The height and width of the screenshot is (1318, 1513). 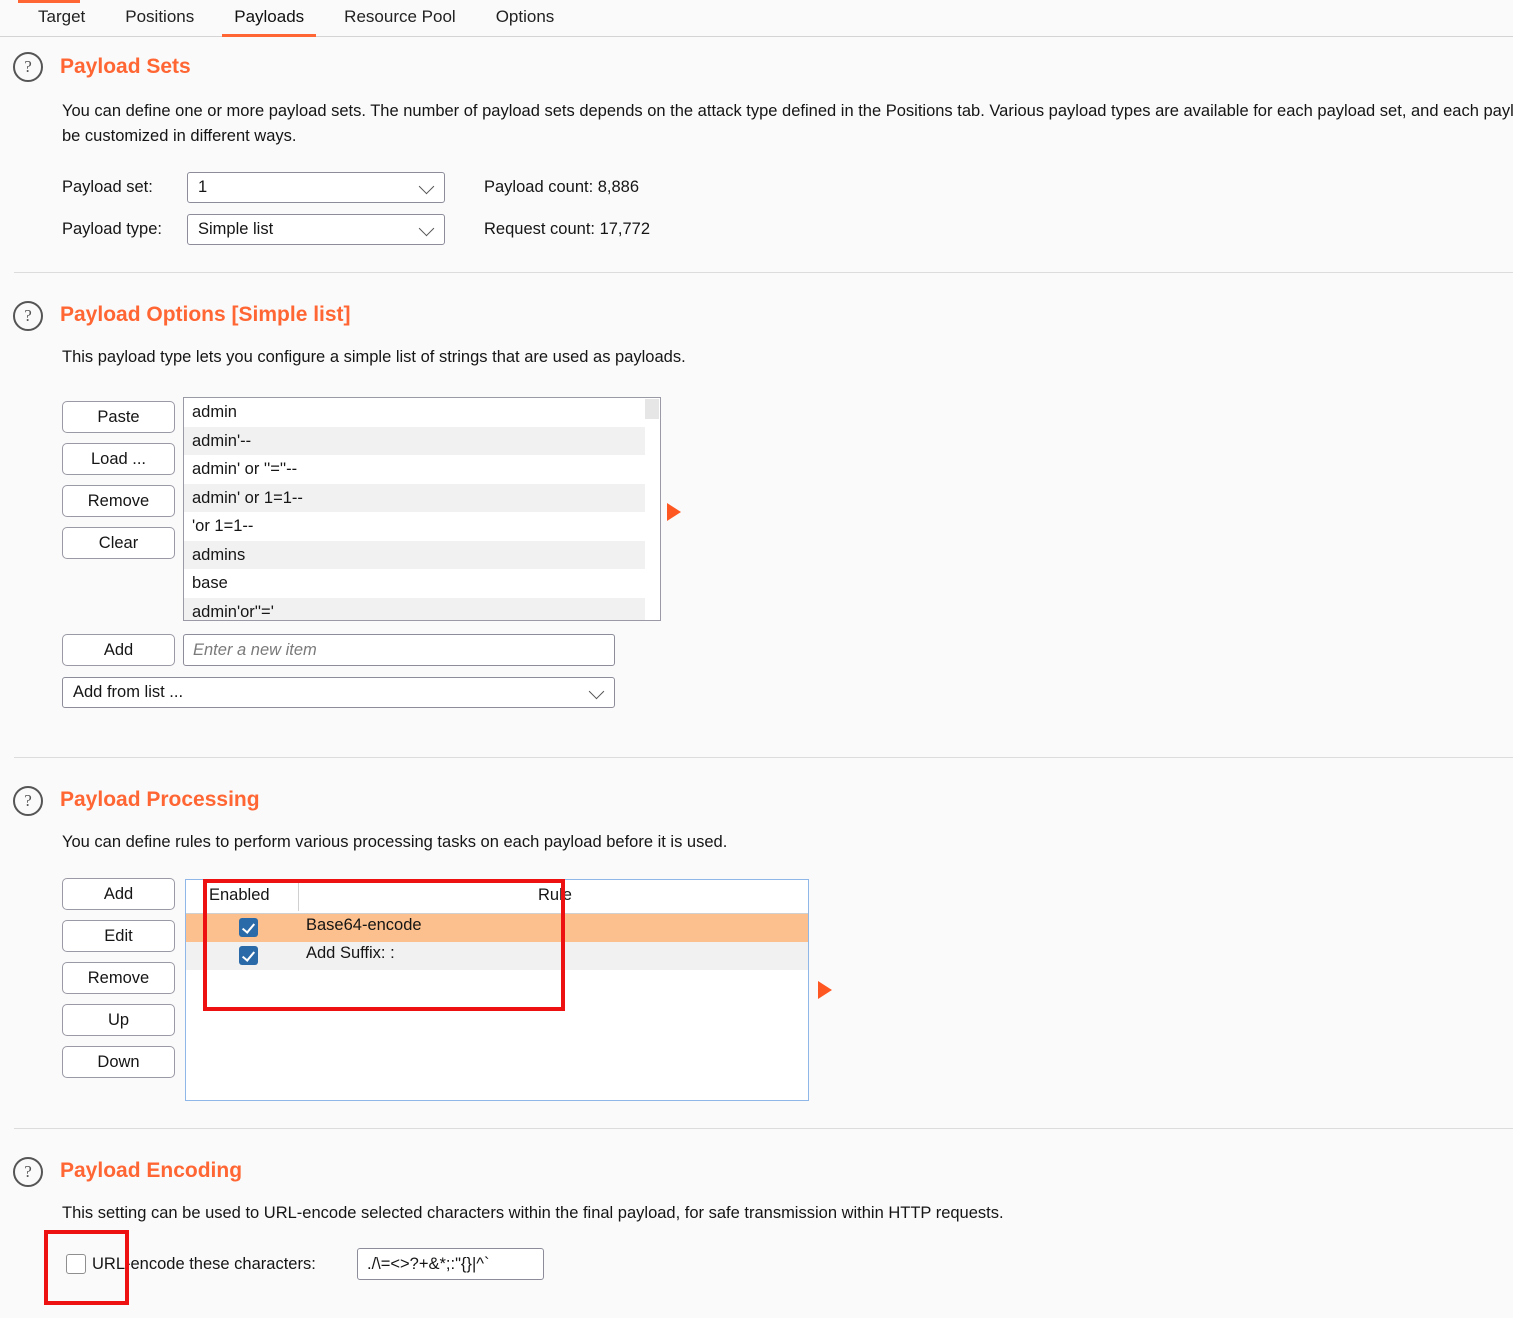 I want to click on help-icon-payload-processing: ?, so click(x=28, y=801).